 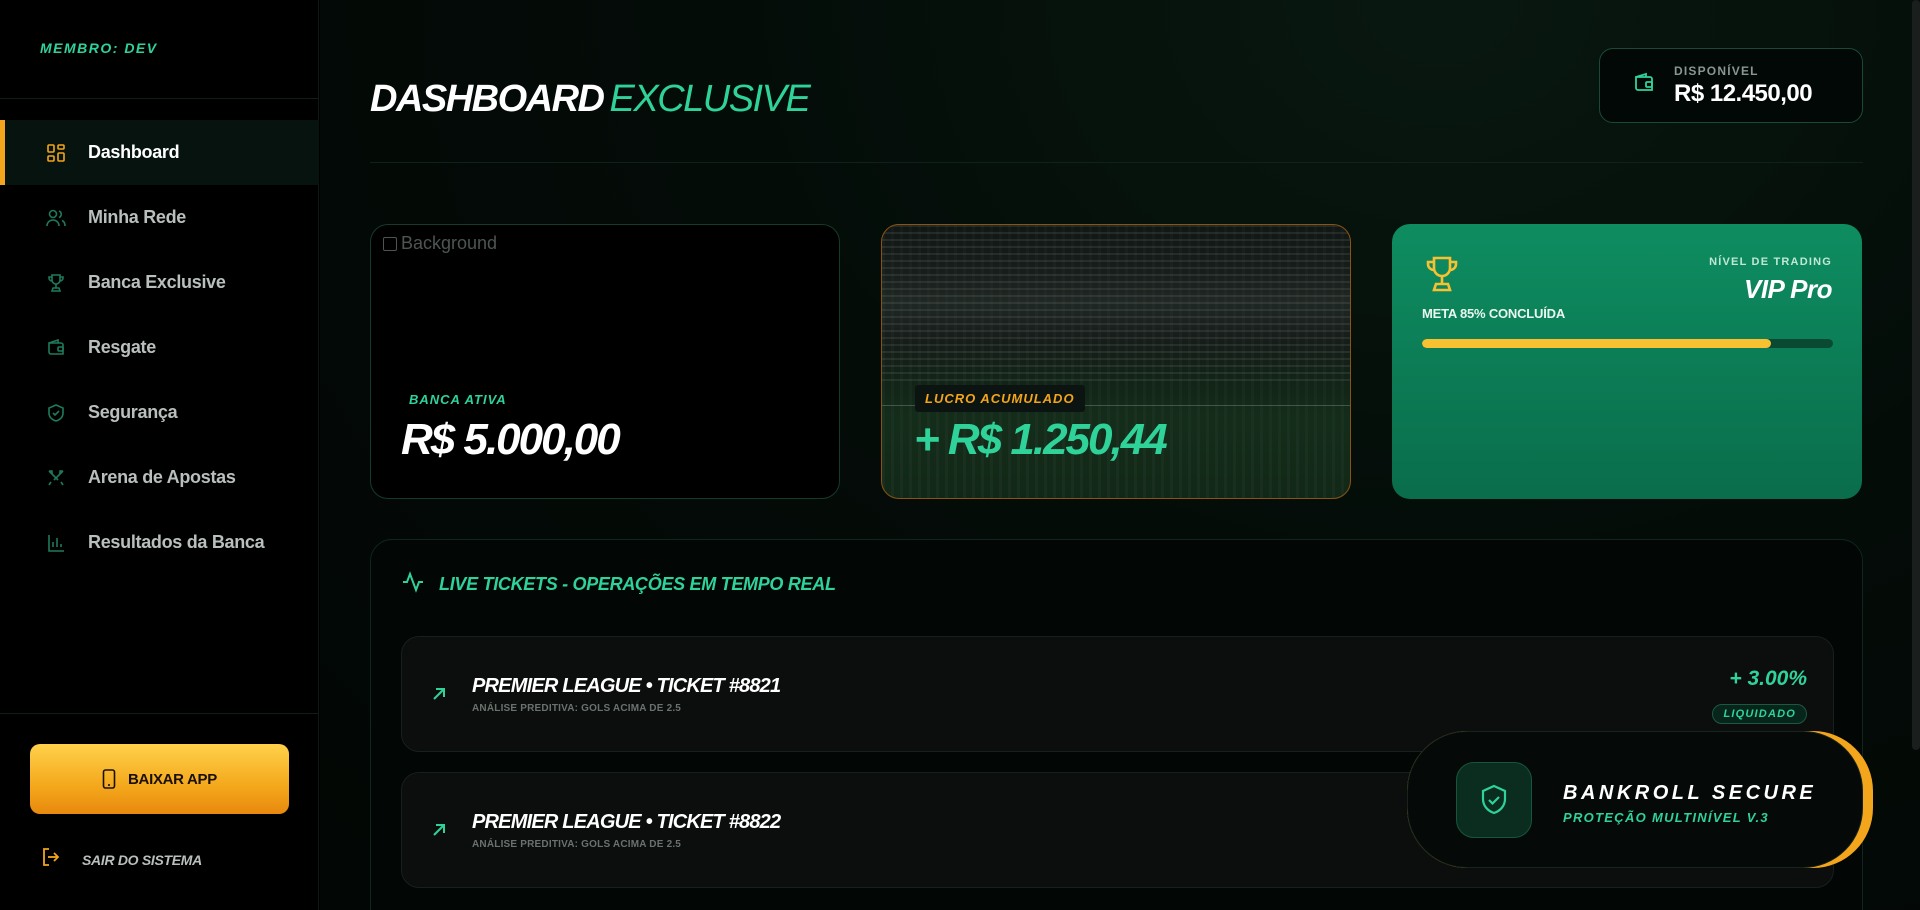 I want to click on ticket-name: PREMIER LEAGUE • TICKET #8821, so click(x=626, y=686).